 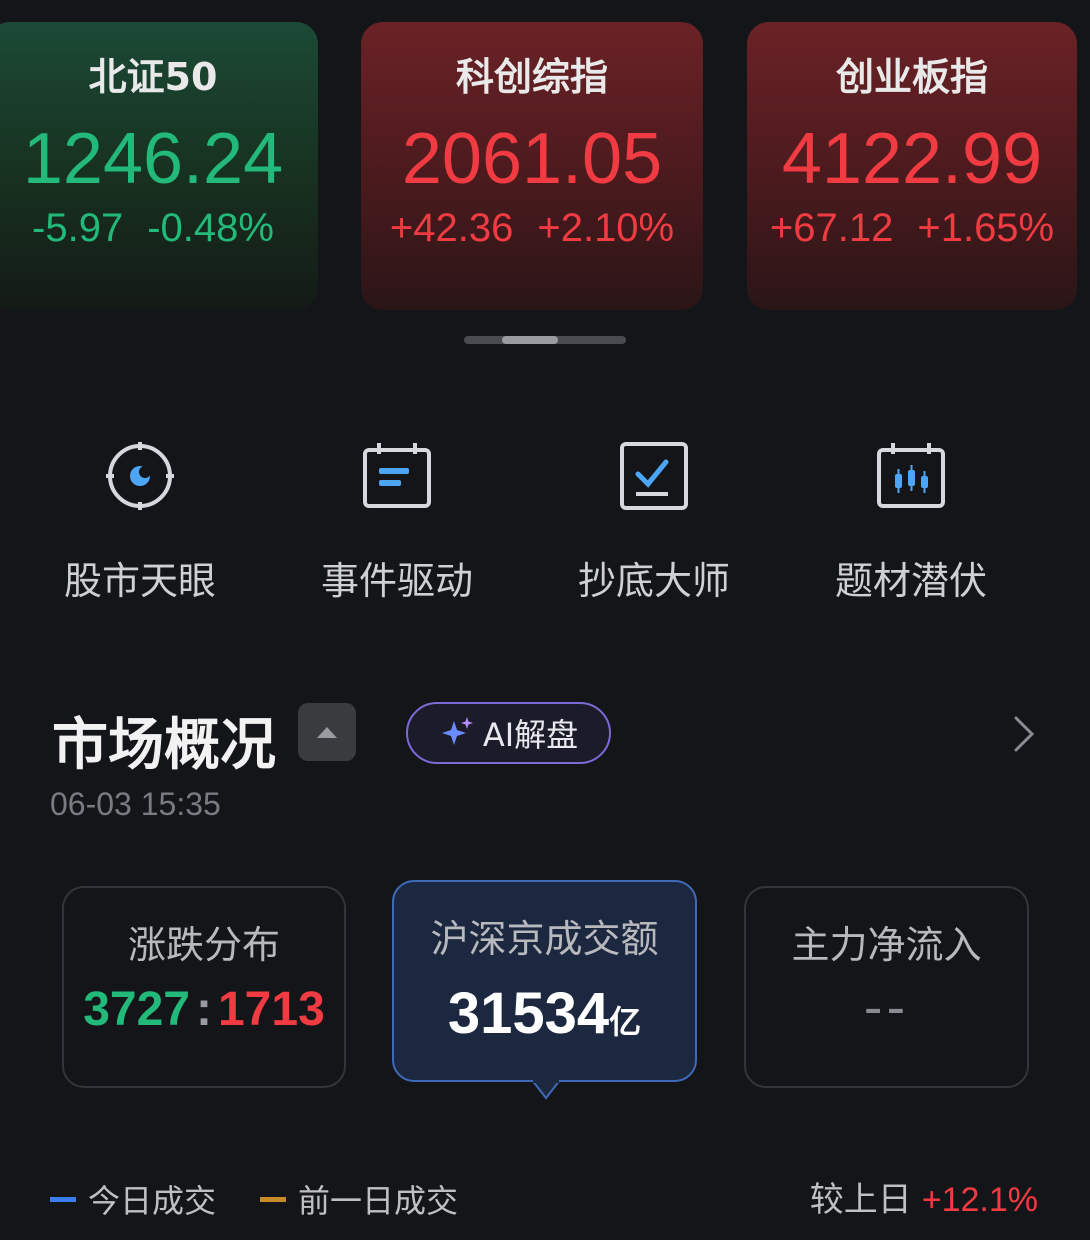 I want to click on tool-bottom-fishing: 抄底大师, so click(x=654, y=522).